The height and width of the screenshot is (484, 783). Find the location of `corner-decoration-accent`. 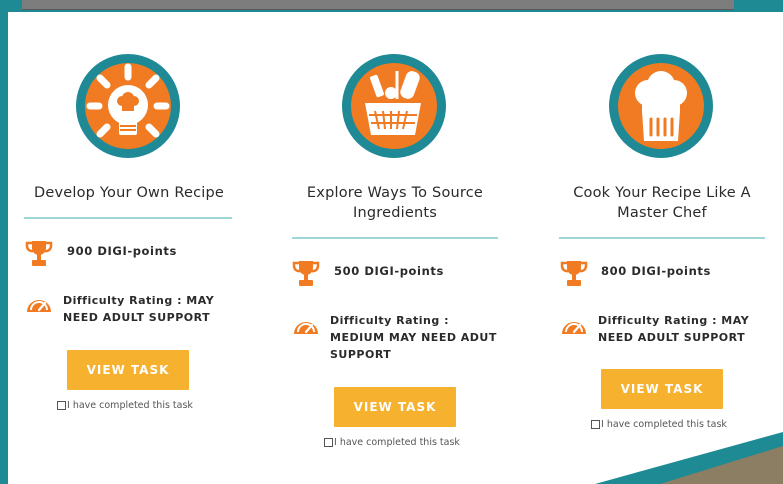

corner-decoration-accent is located at coordinates (721, 465).